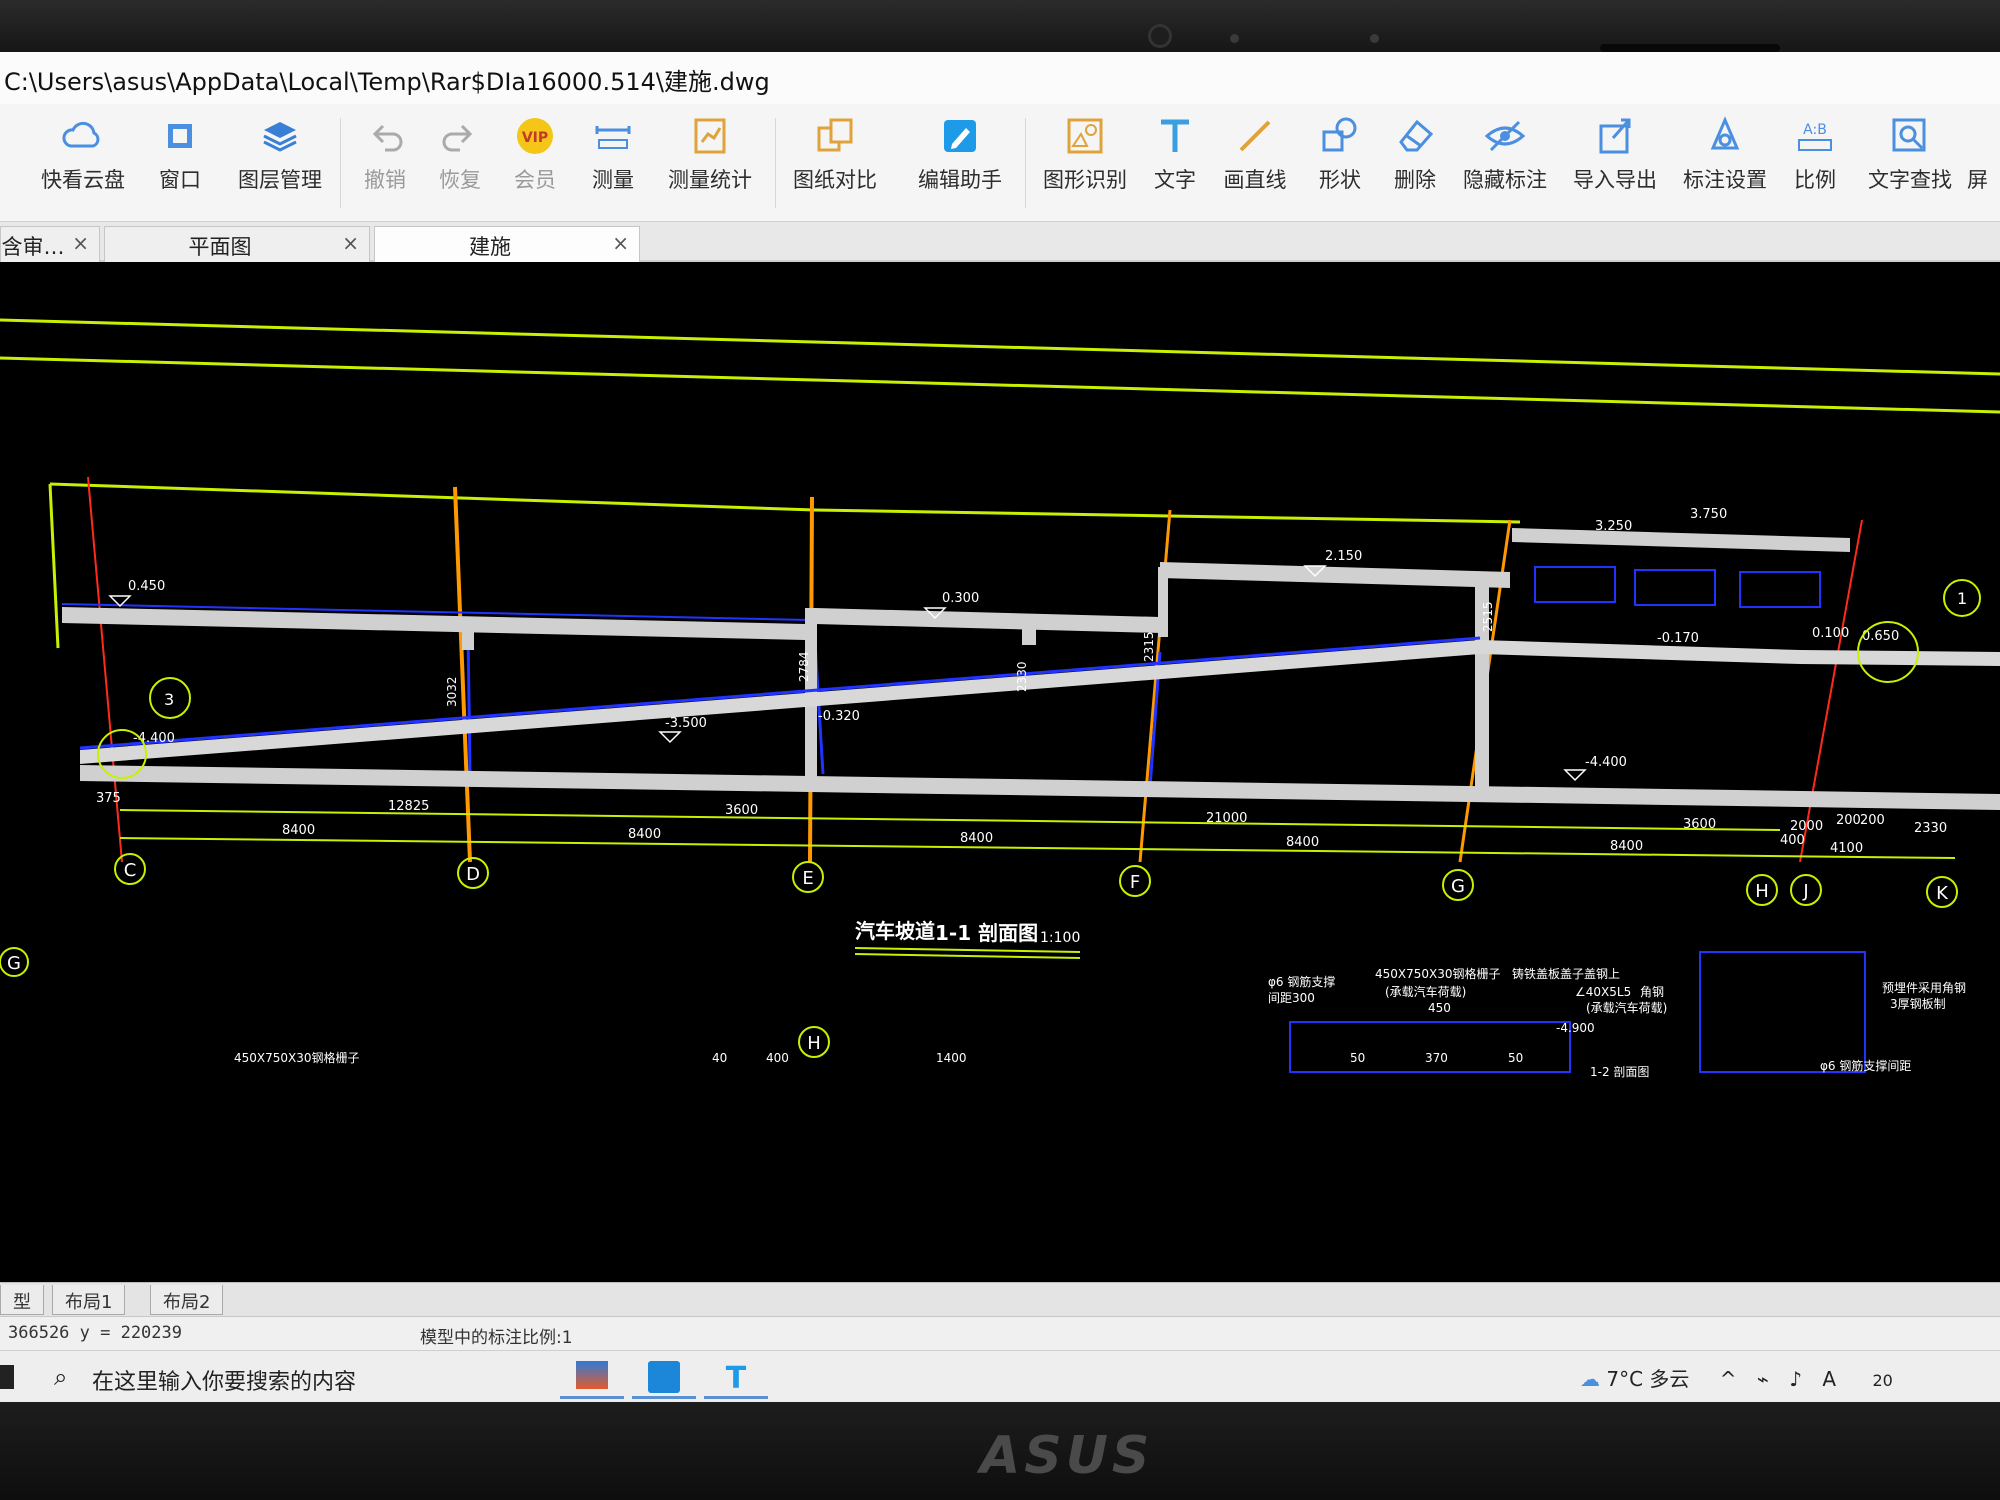  Describe the element at coordinates (1910, 164) in the screenshot. I see `text-search-button: 文字查找` at that location.